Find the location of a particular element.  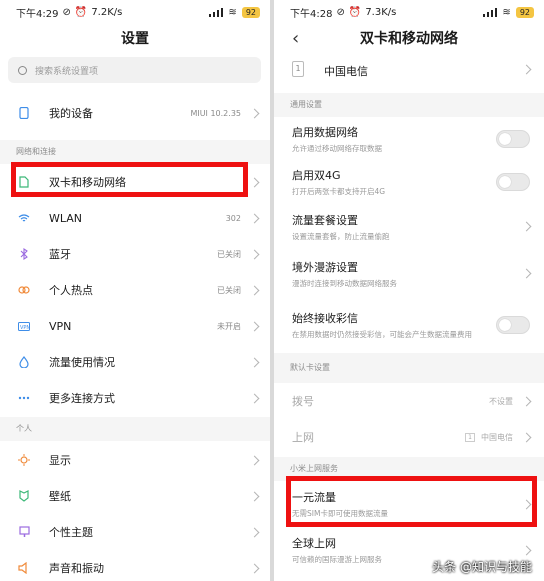

personal-label: 个性主题 is located at coordinates (71, 532).